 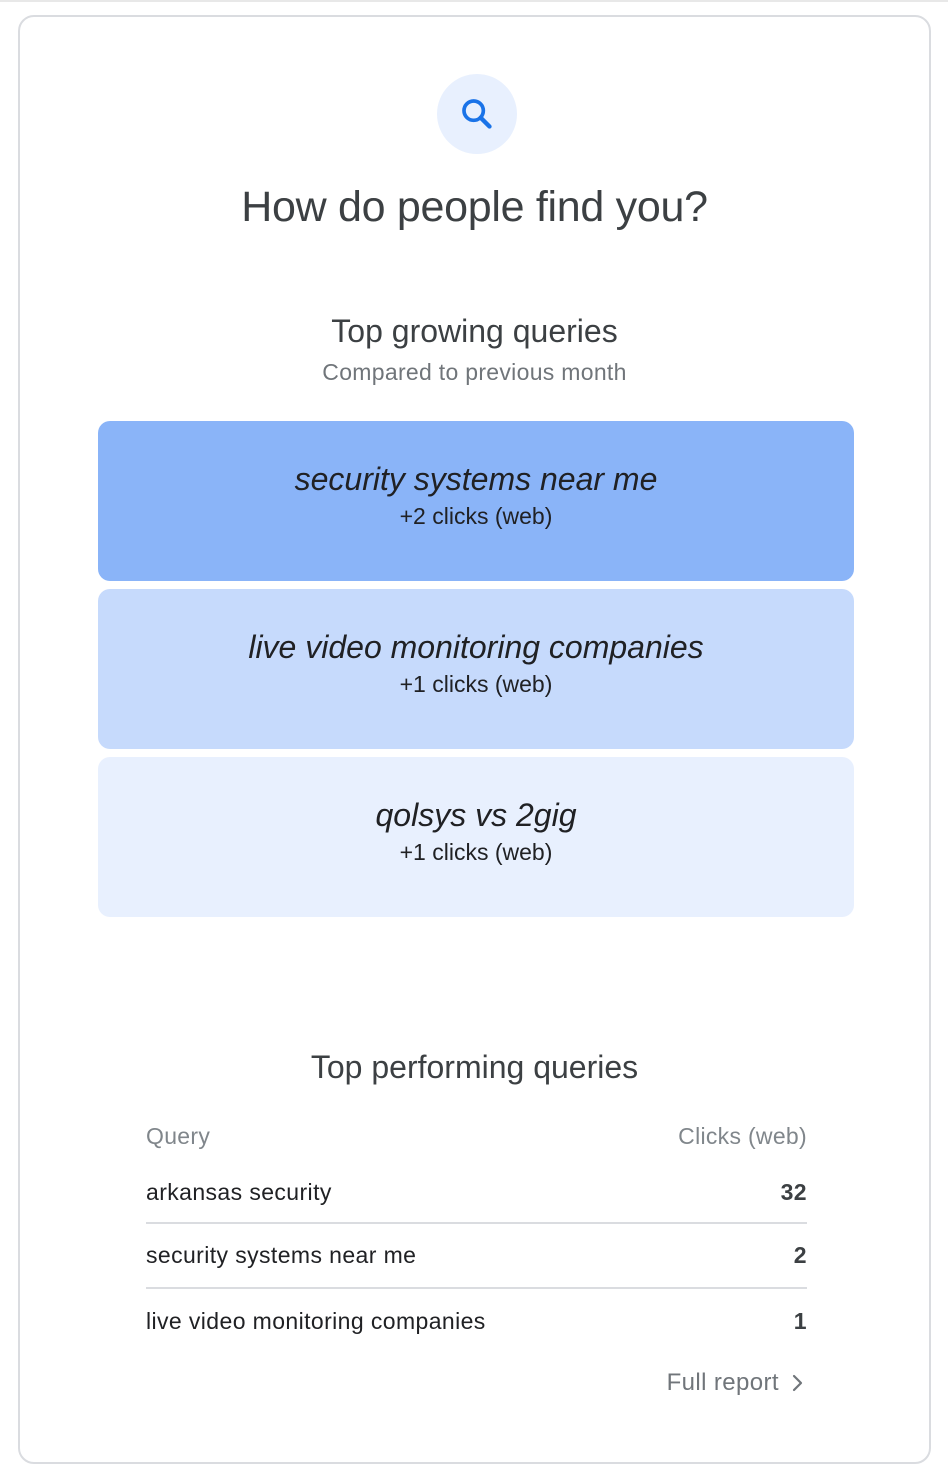 I want to click on row-clicks: 32, so click(x=793, y=1192).